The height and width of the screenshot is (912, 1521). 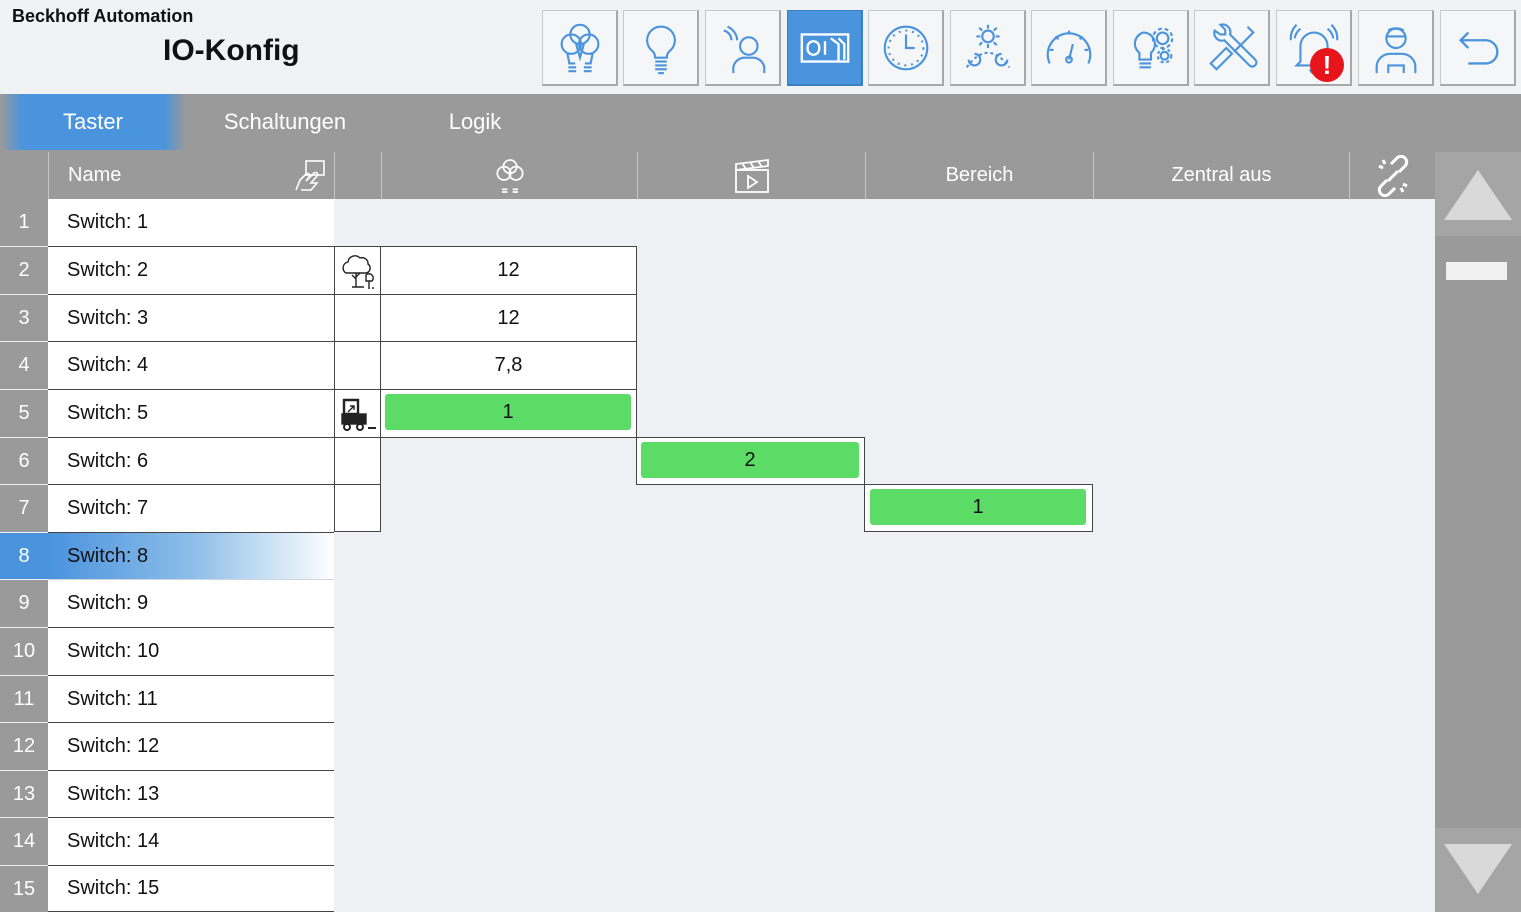 What do you see at coordinates (24, 699) in the screenshot?
I see `row-number: 11` at bounding box center [24, 699].